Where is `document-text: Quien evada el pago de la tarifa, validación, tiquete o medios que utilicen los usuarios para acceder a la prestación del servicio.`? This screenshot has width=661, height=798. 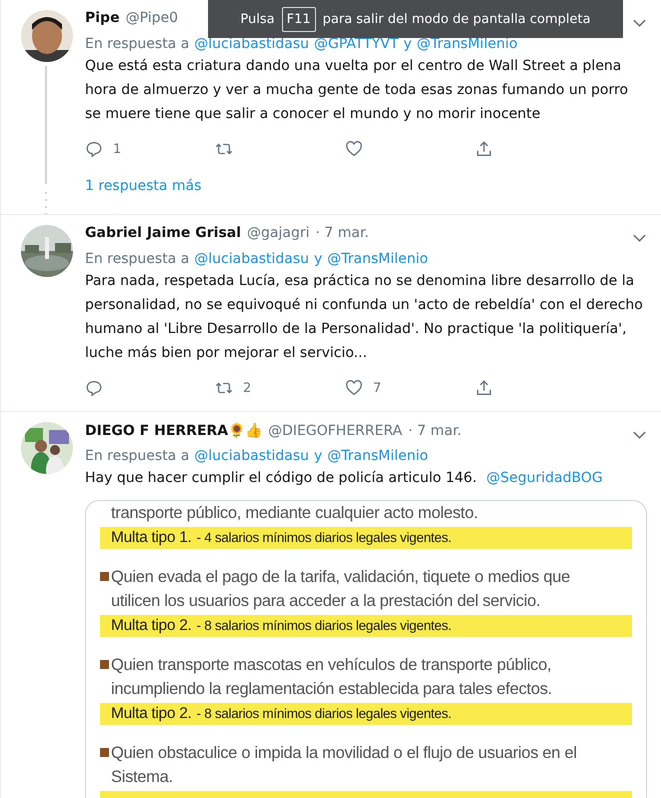 document-text: Quien evada el pago de la tarifa, validación, tiquete o medios que utilicen los usuarios para acceder a la prestación del servicio. is located at coordinates (341, 589).